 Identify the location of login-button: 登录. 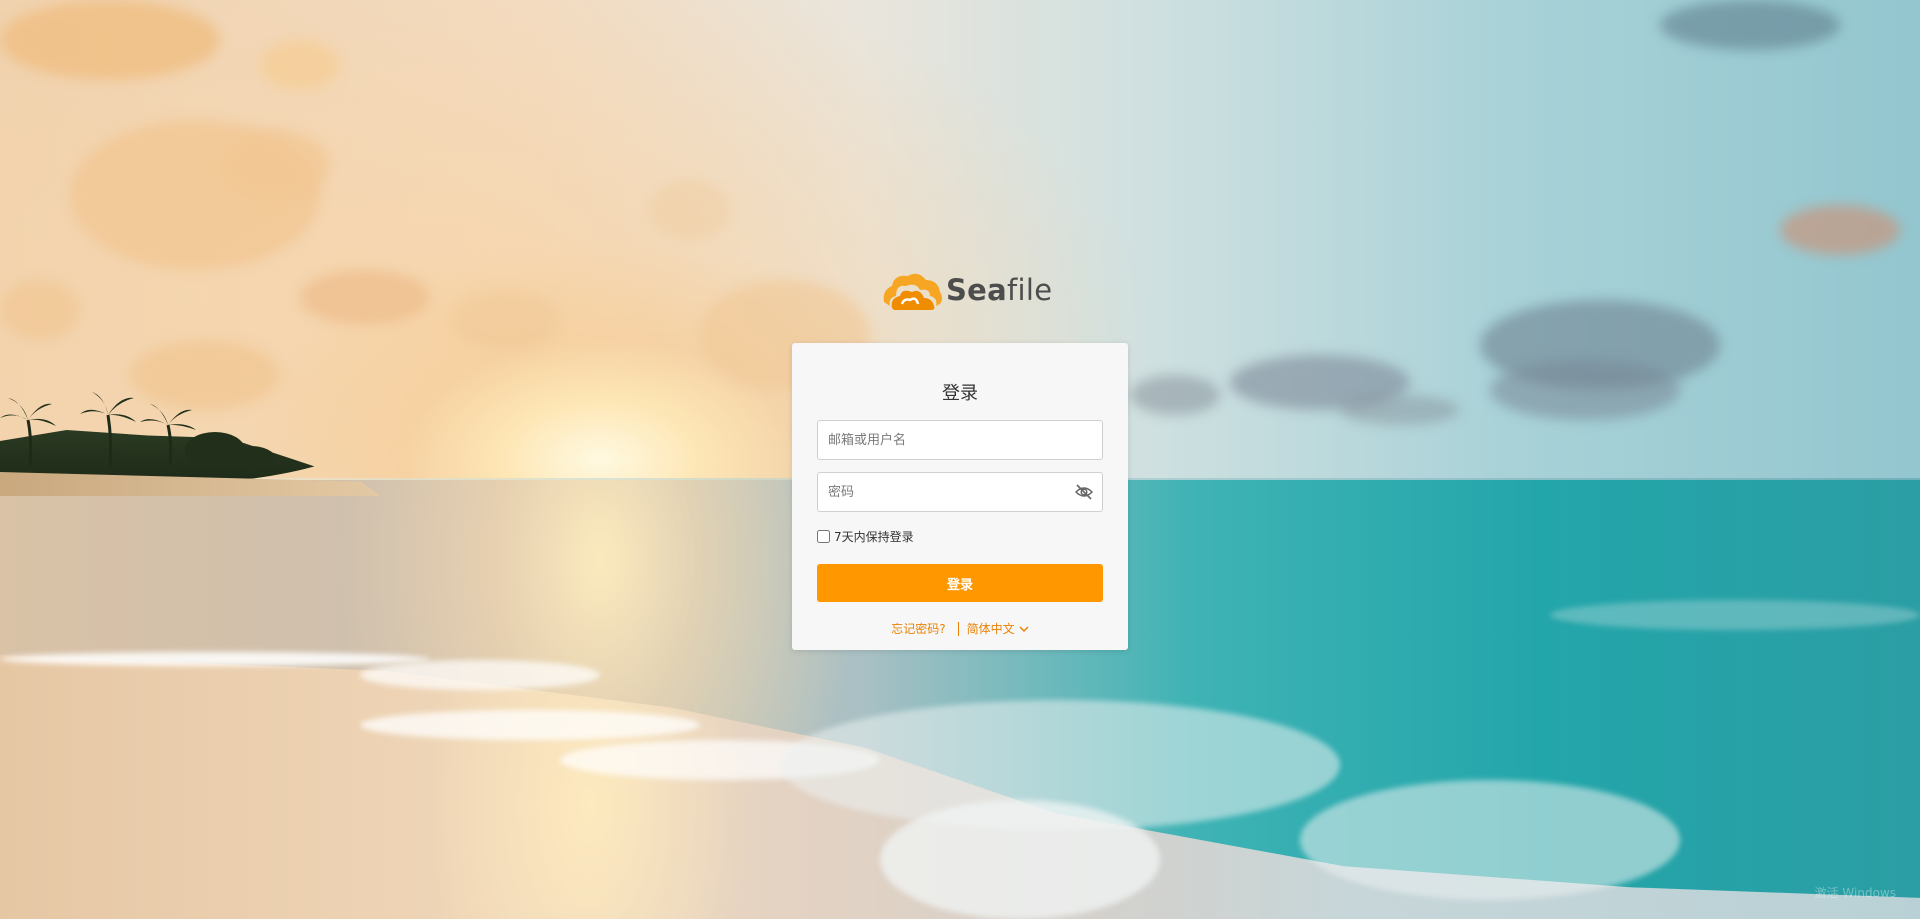
(960, 583).